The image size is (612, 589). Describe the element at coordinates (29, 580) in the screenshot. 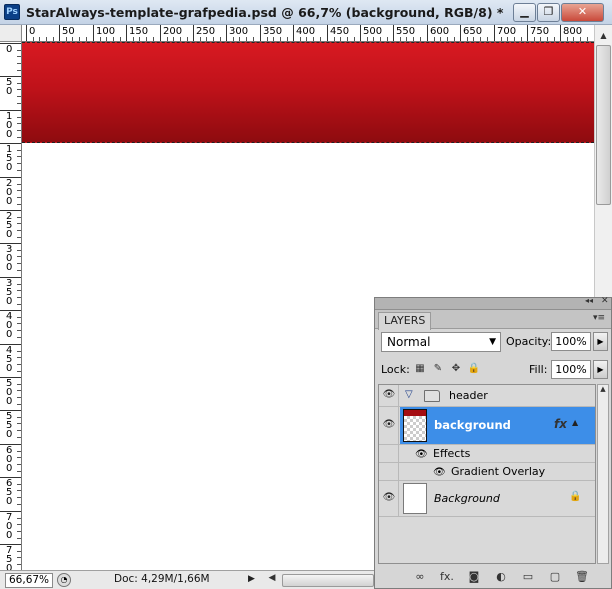

I see `zoom-level-input: 66,67%` at that location.